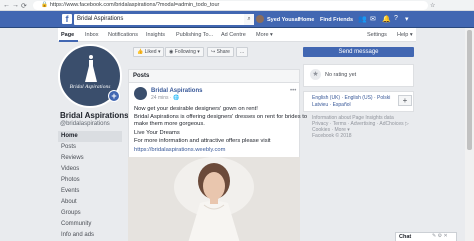 The height and width of the screenshot is (241, 474). I want to click on tab-notifications: Notifications, so click(123, 35).